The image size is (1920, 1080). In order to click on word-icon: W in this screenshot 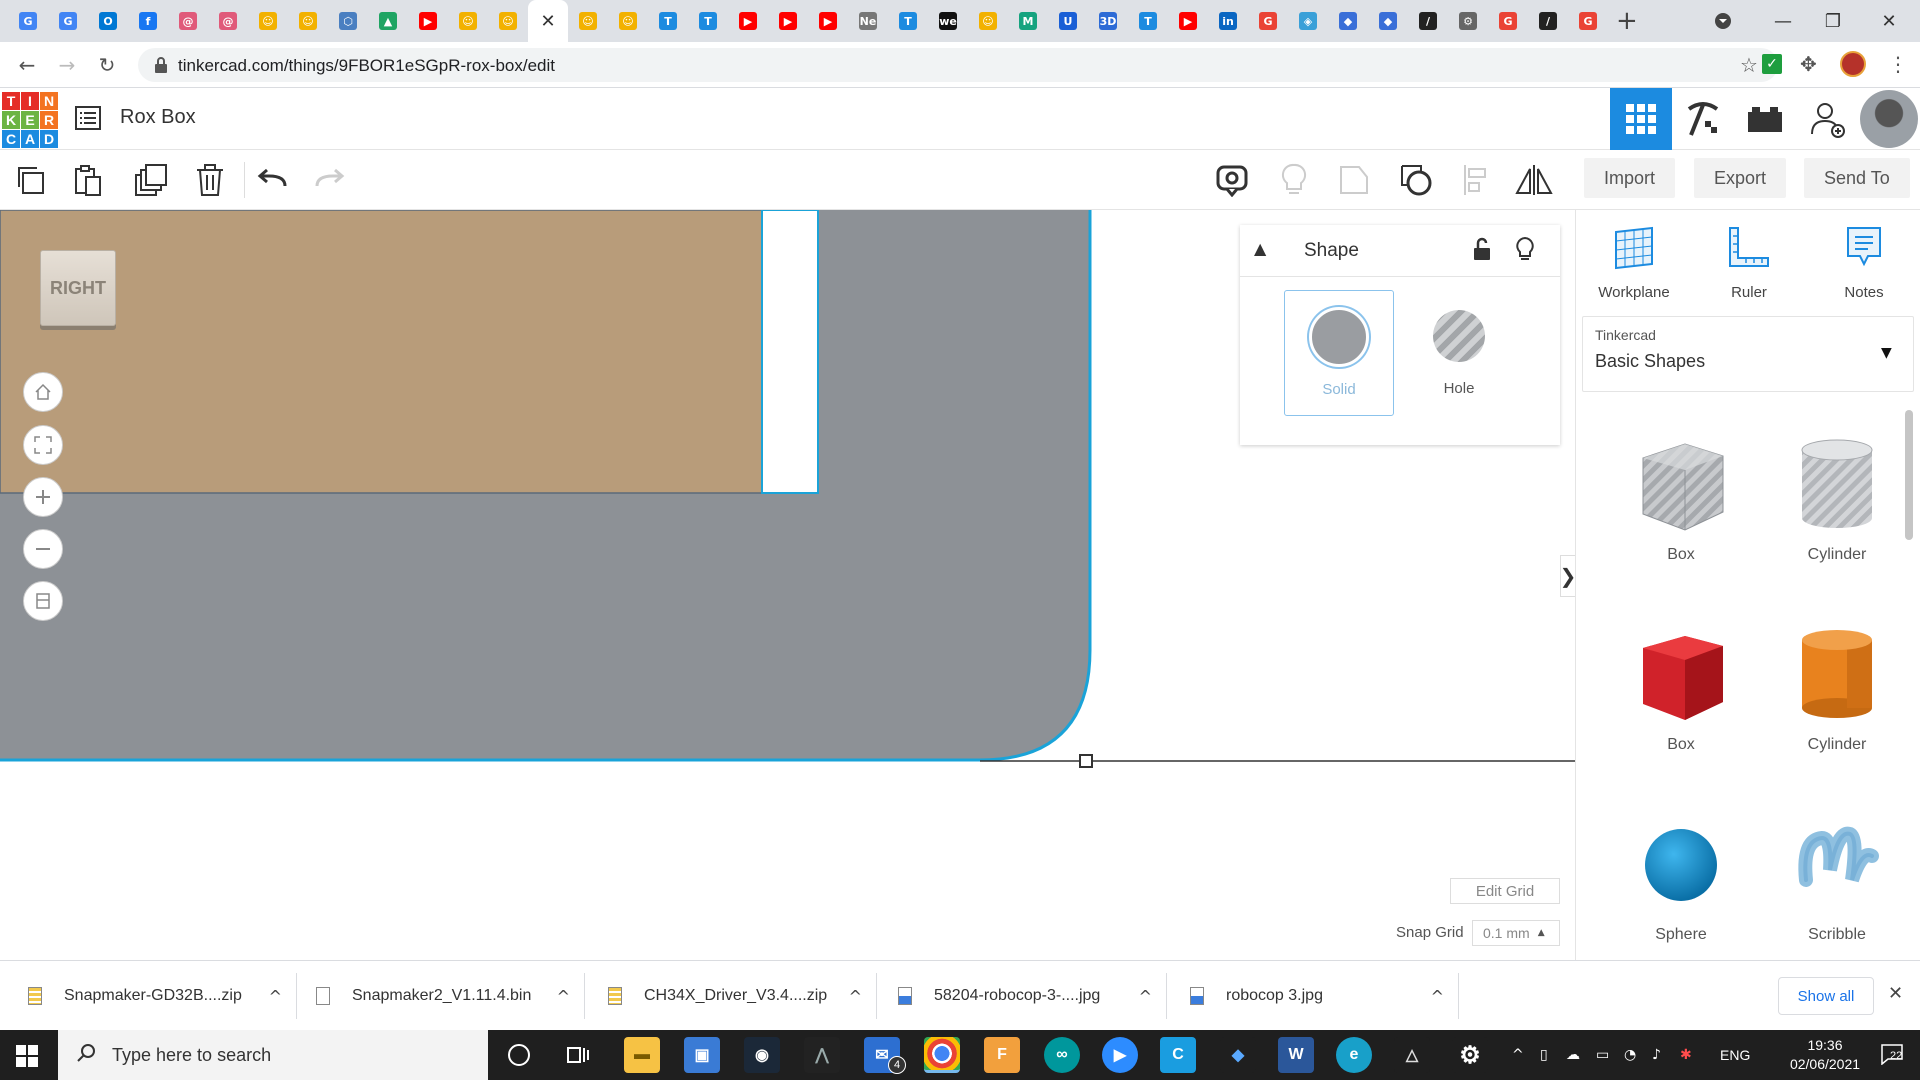, I will do `click(1296, 1055)`.